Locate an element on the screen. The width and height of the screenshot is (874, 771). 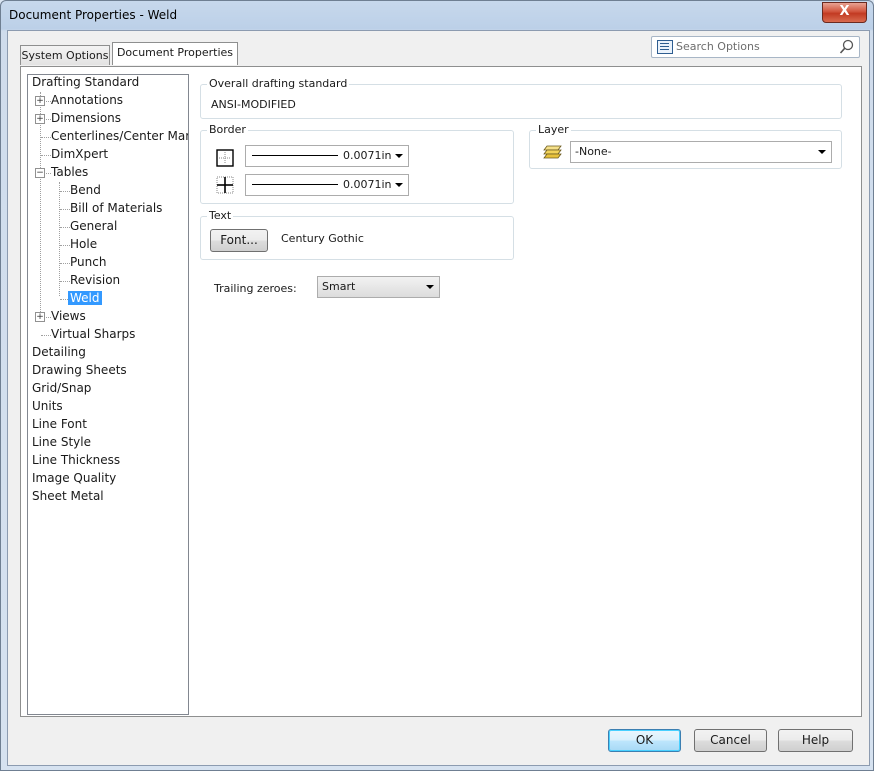
search-icon is located at coordinates (847, 47).